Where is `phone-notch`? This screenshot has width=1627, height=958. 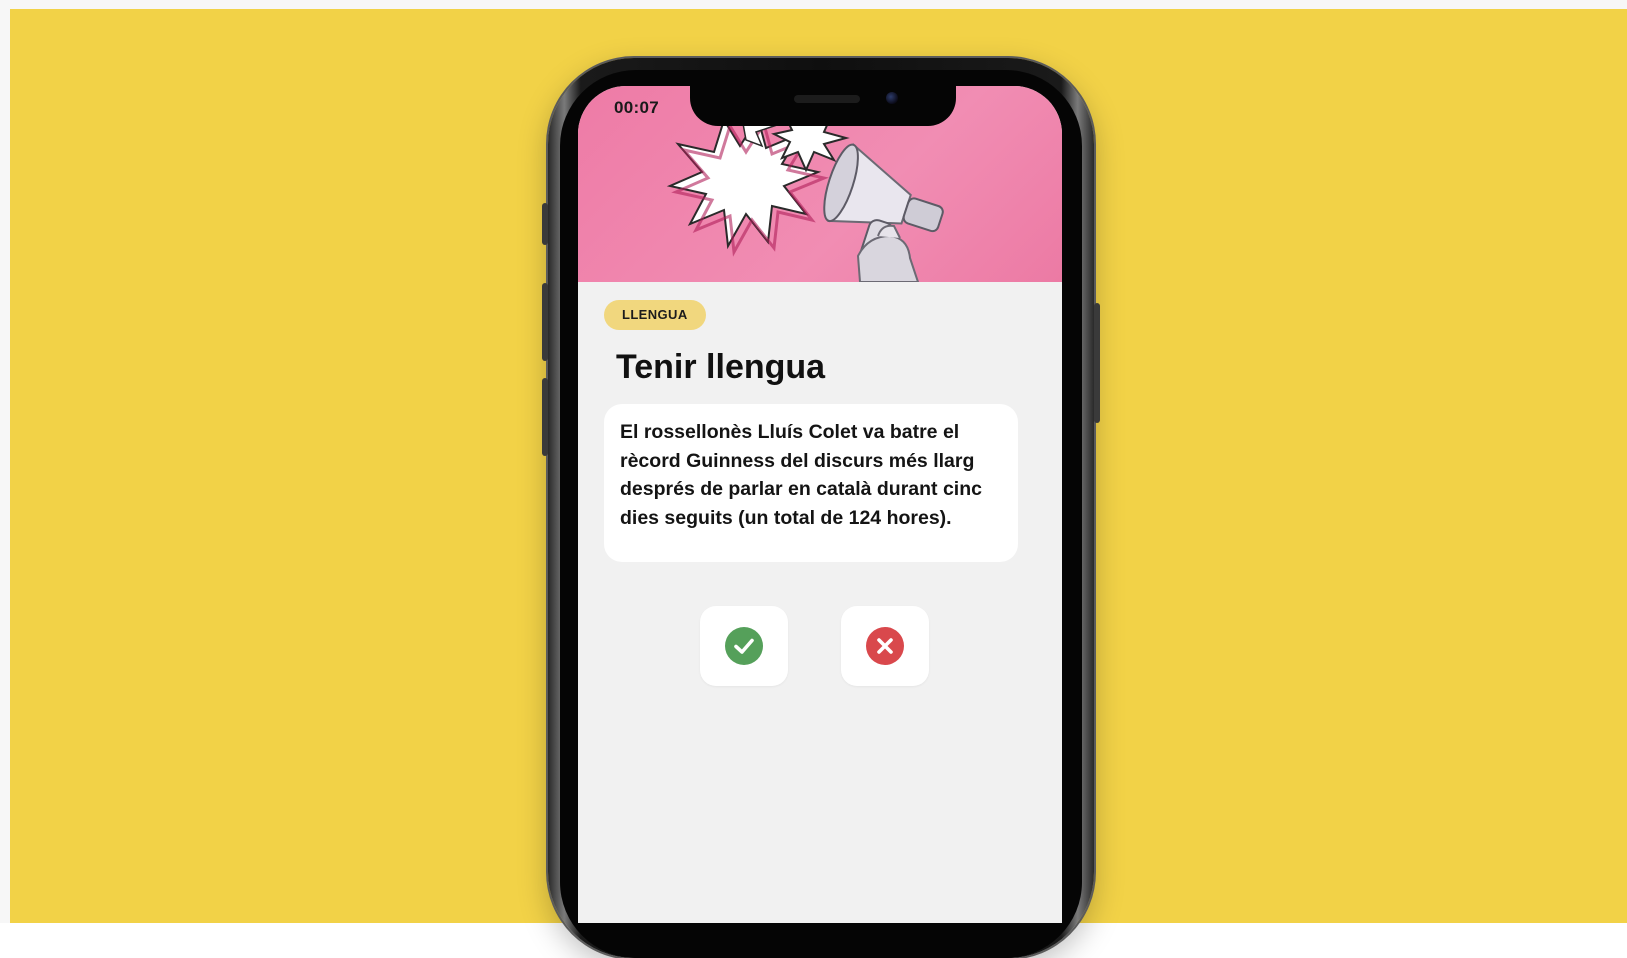 phone-notch is located at coordinates (823, 106).